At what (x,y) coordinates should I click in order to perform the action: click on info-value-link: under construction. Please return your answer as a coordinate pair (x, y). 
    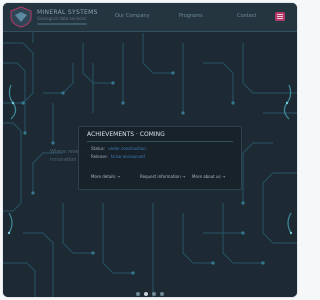
    Looking at the image, I should click on (127, 148).